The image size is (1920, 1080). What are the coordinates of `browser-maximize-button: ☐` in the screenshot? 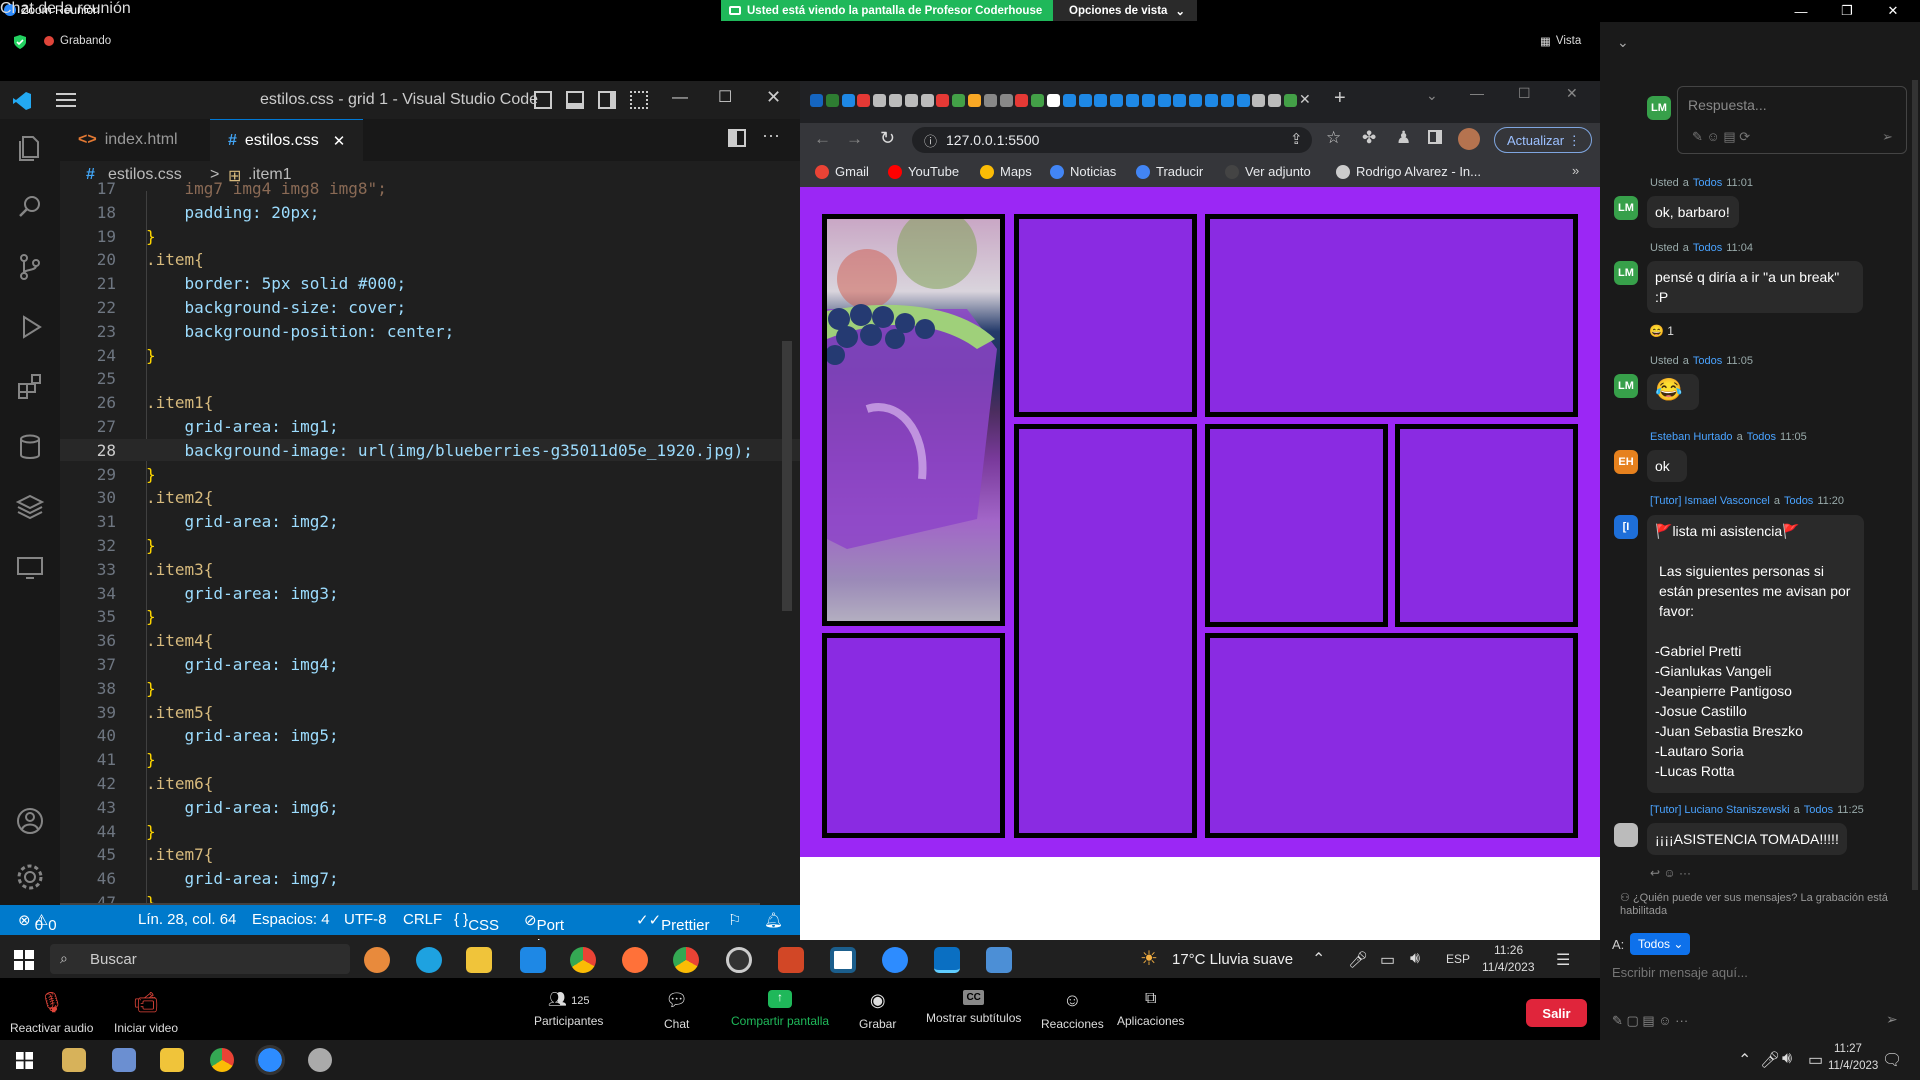 It's located at (1524, 93).